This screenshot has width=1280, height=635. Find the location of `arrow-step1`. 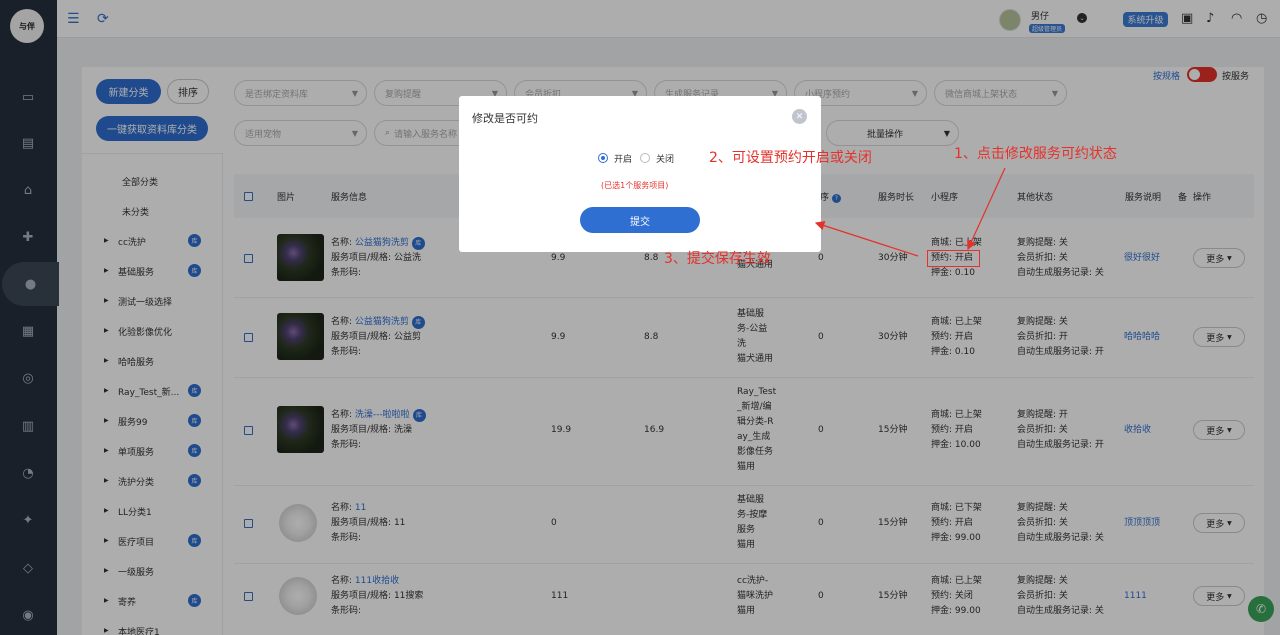

arrow-step1 is located at coordinates (986, 209).